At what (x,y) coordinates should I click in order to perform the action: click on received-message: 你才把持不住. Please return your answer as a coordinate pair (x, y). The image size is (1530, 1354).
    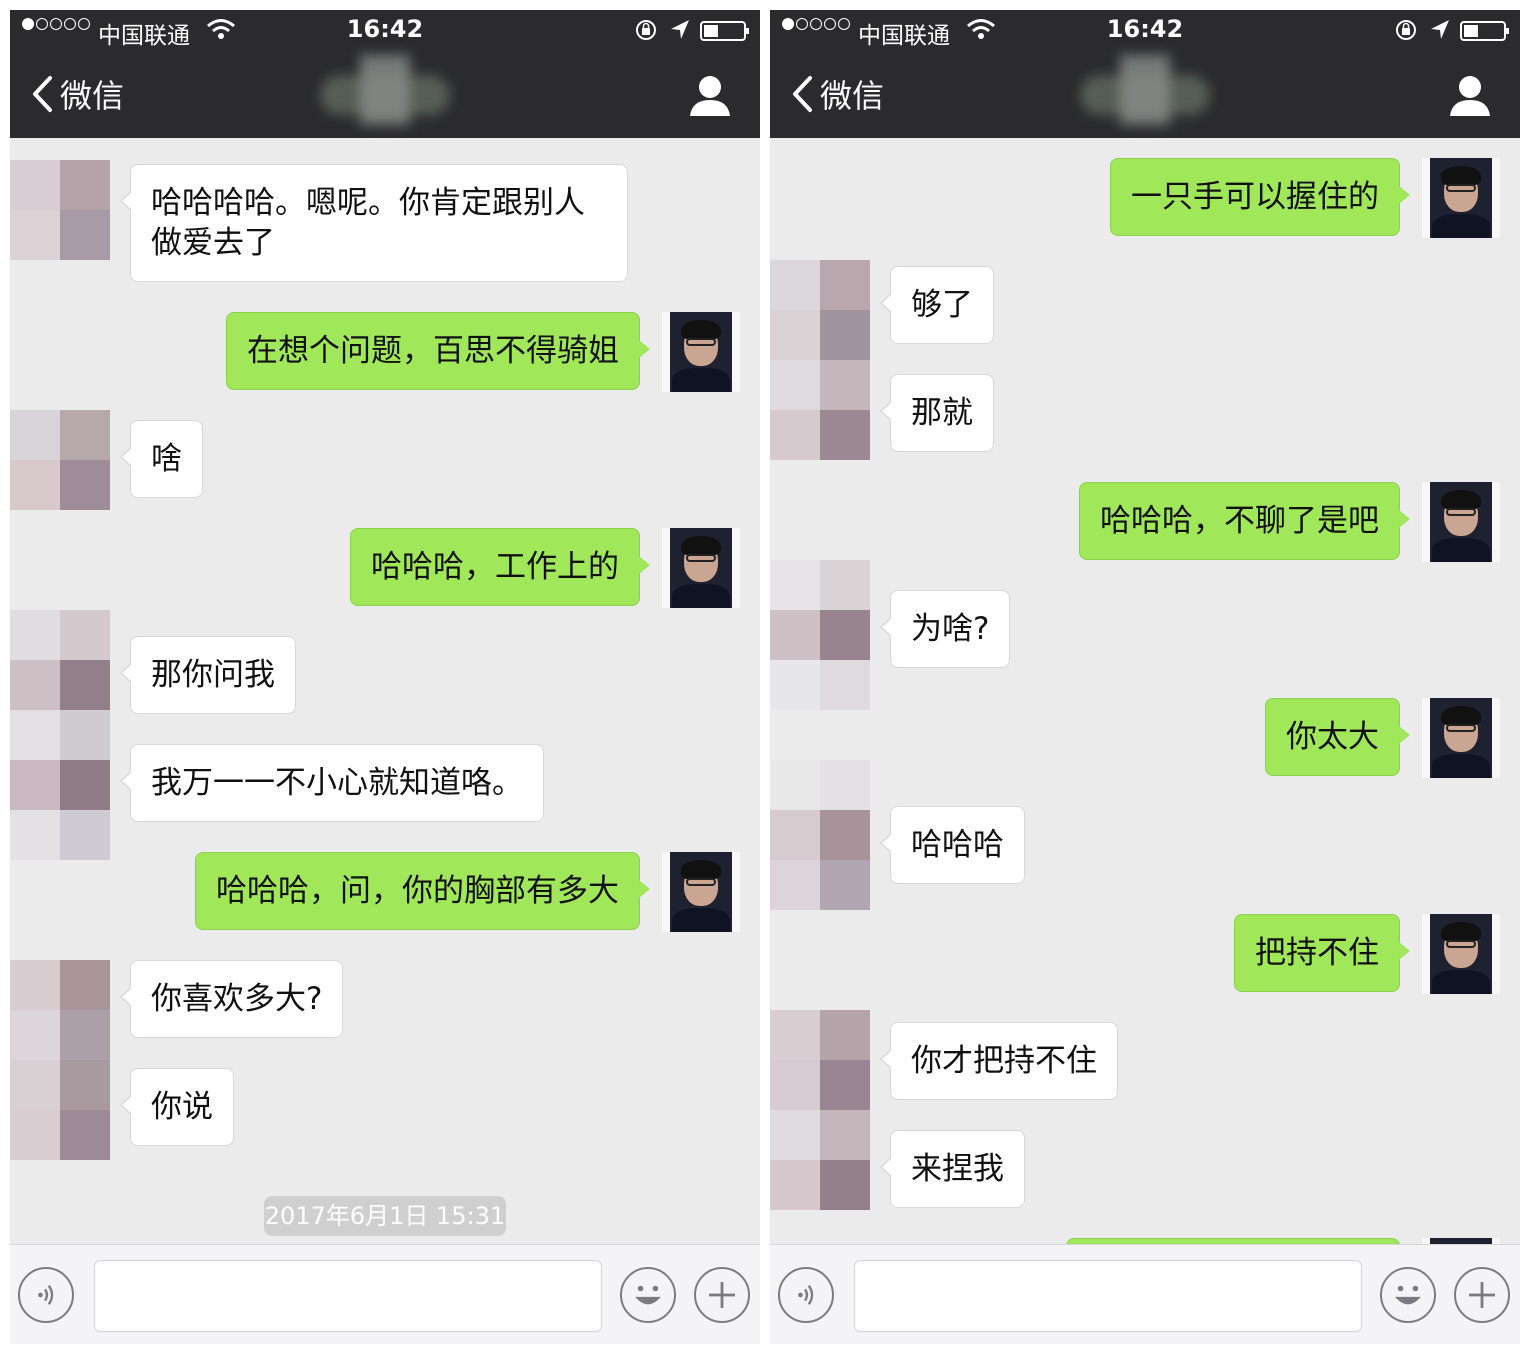
    Looking at the image, I should click on (999, 1061).